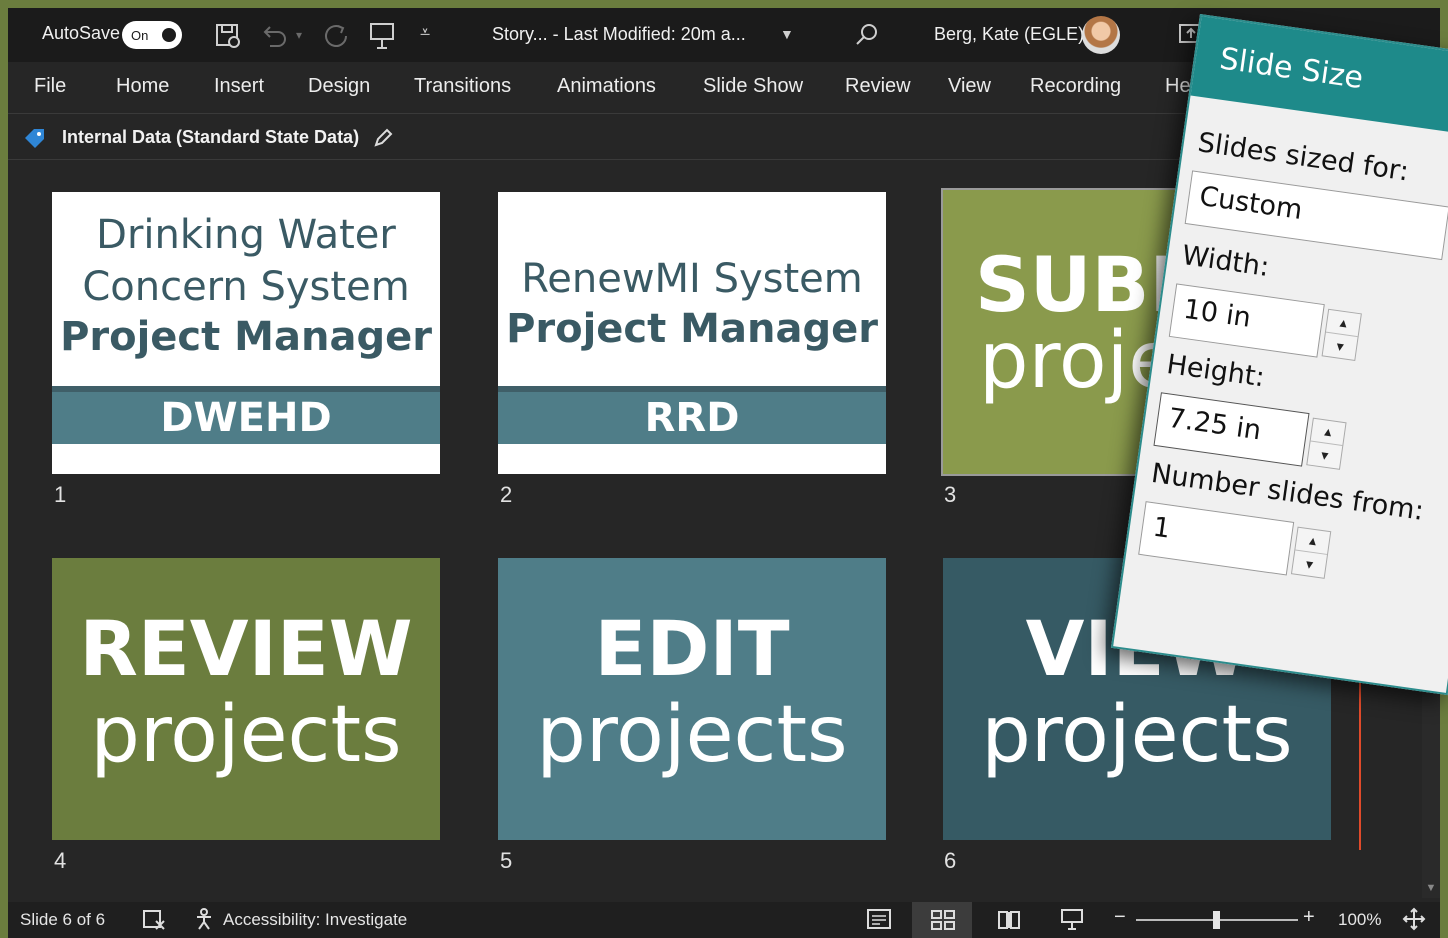 This screenshot has width=1448, height=938. I want to click on tag-icon, so click(35, 138).